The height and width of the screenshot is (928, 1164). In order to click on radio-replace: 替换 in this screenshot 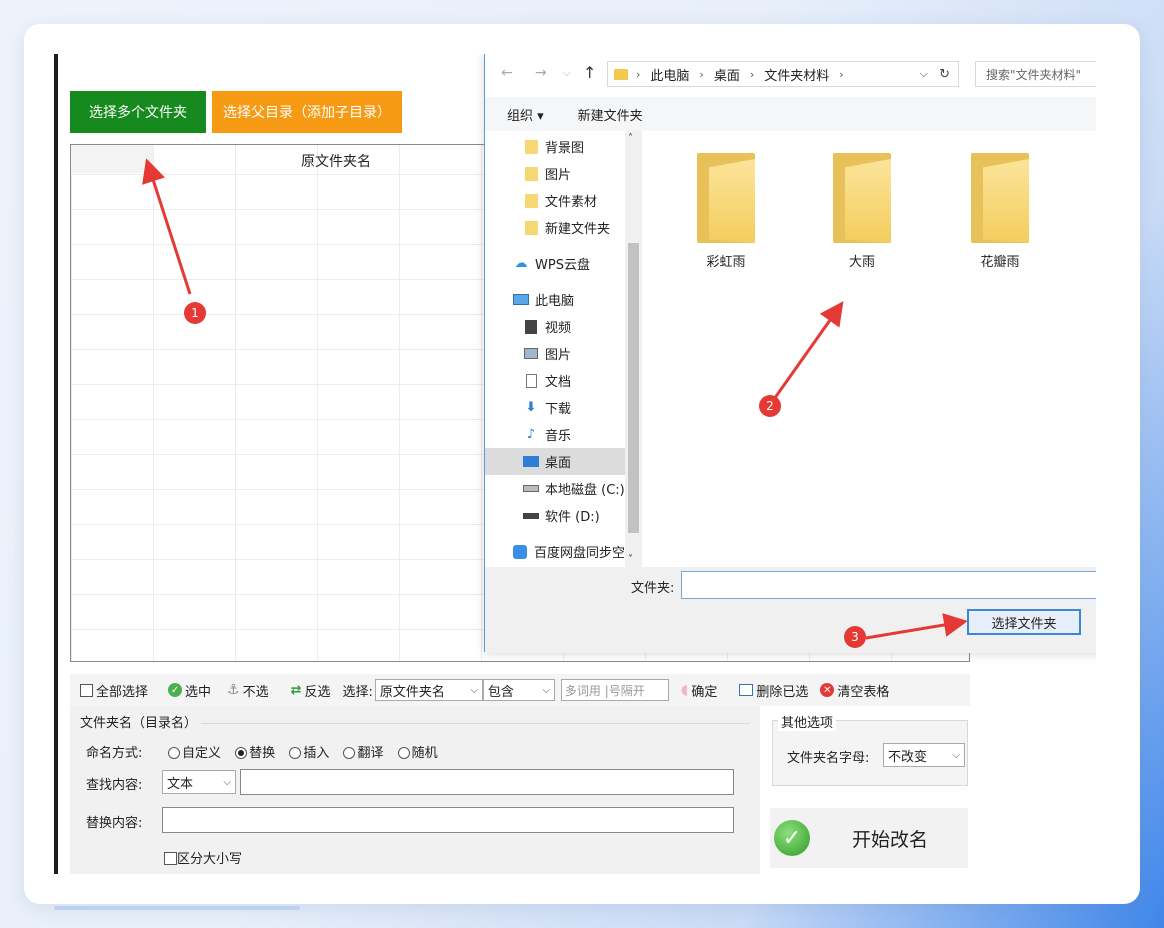, I will do `click(255, 753)`.